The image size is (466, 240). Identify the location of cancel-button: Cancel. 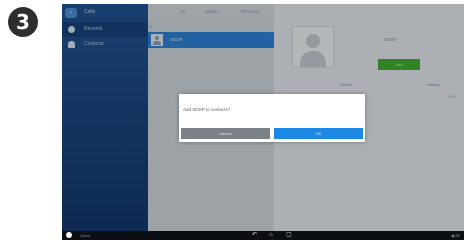
(225, 133).